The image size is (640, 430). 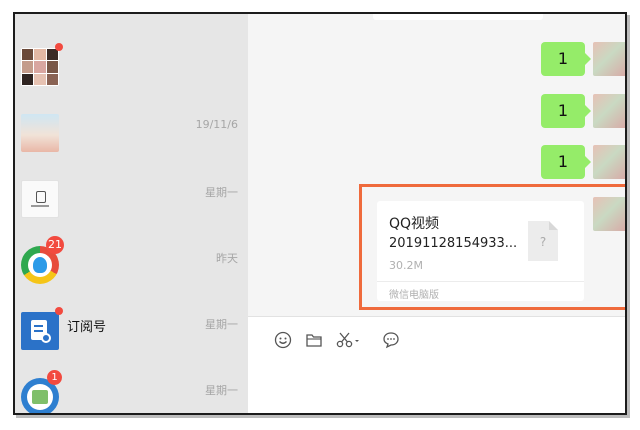 I want to click on conversation-item: 19/11/6, so click(x=131, y=135).